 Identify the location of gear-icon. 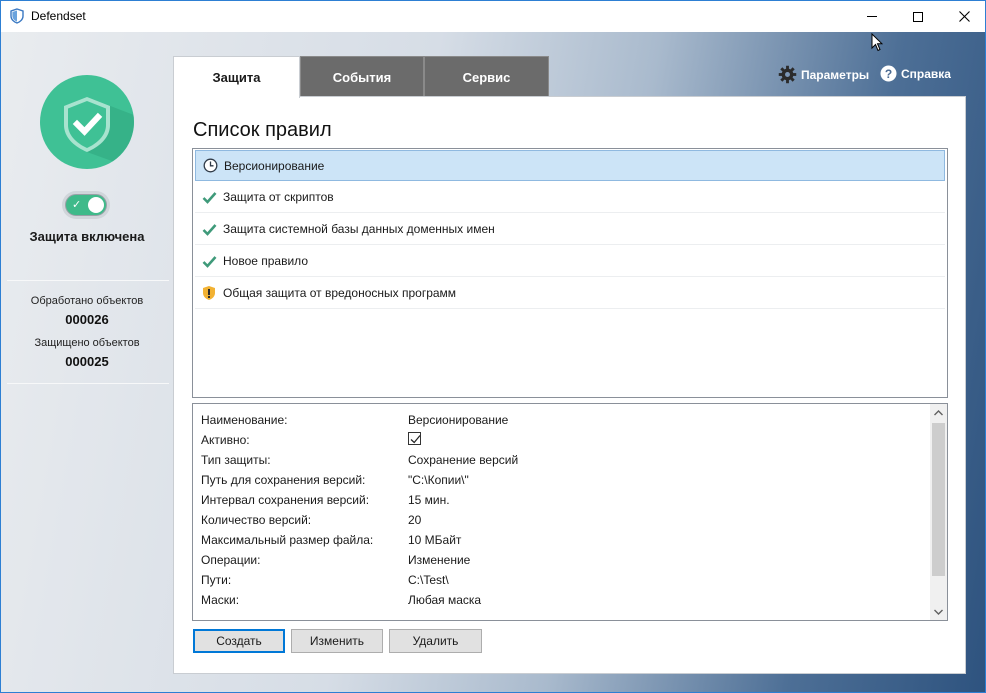
(787, 74).